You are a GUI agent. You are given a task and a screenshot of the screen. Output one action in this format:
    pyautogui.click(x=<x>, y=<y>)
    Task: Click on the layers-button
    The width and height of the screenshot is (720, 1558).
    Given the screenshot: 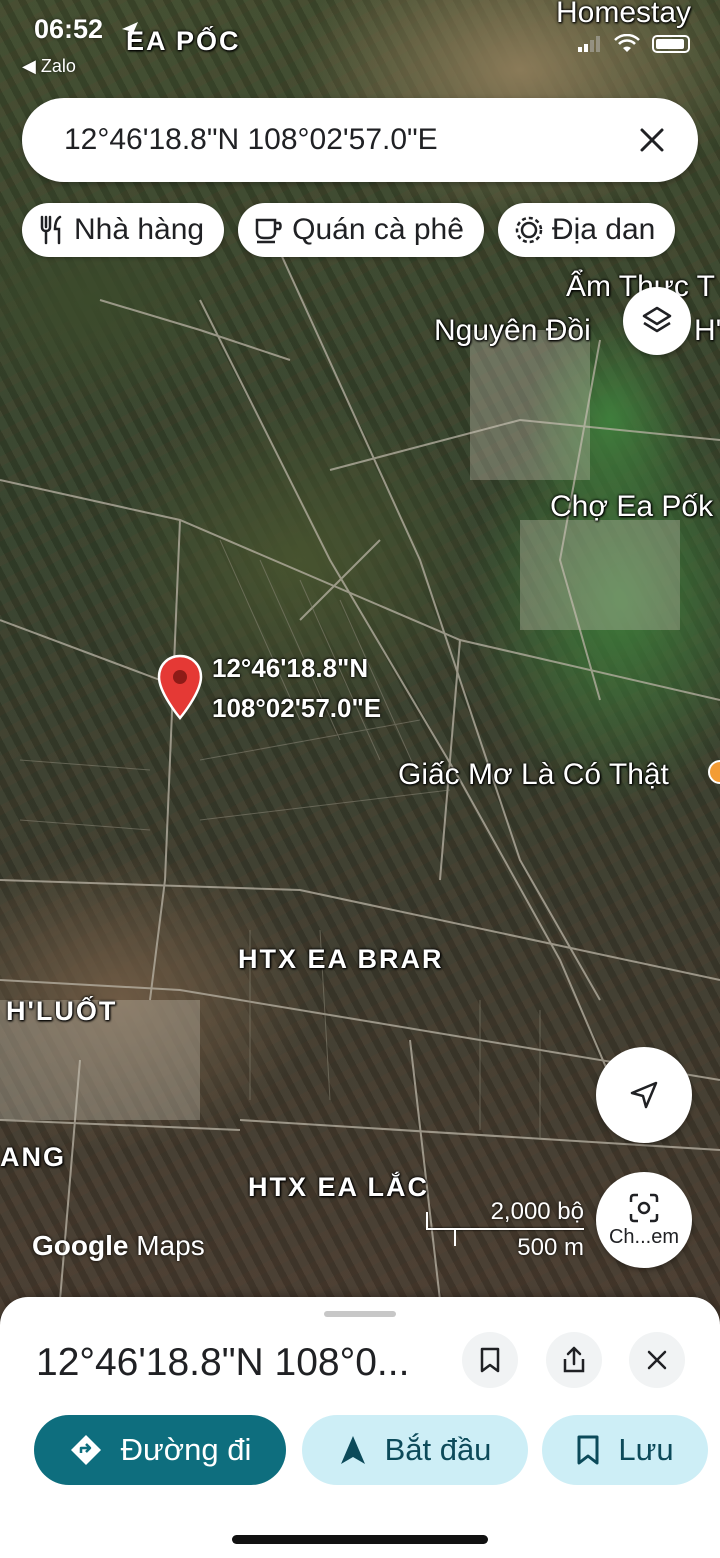 What is the action you would take?
    pyautogui.click(x=657, y=321)
    